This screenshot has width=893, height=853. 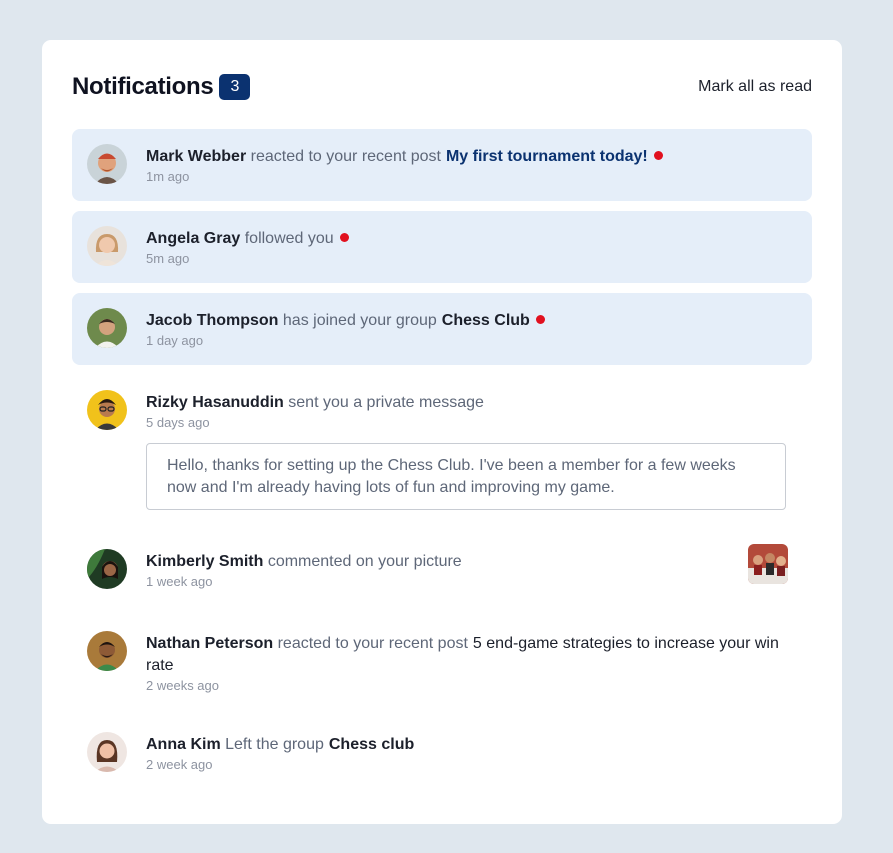 I want to click on title-wrap: Notifications 3, so click(x=161, y=87).